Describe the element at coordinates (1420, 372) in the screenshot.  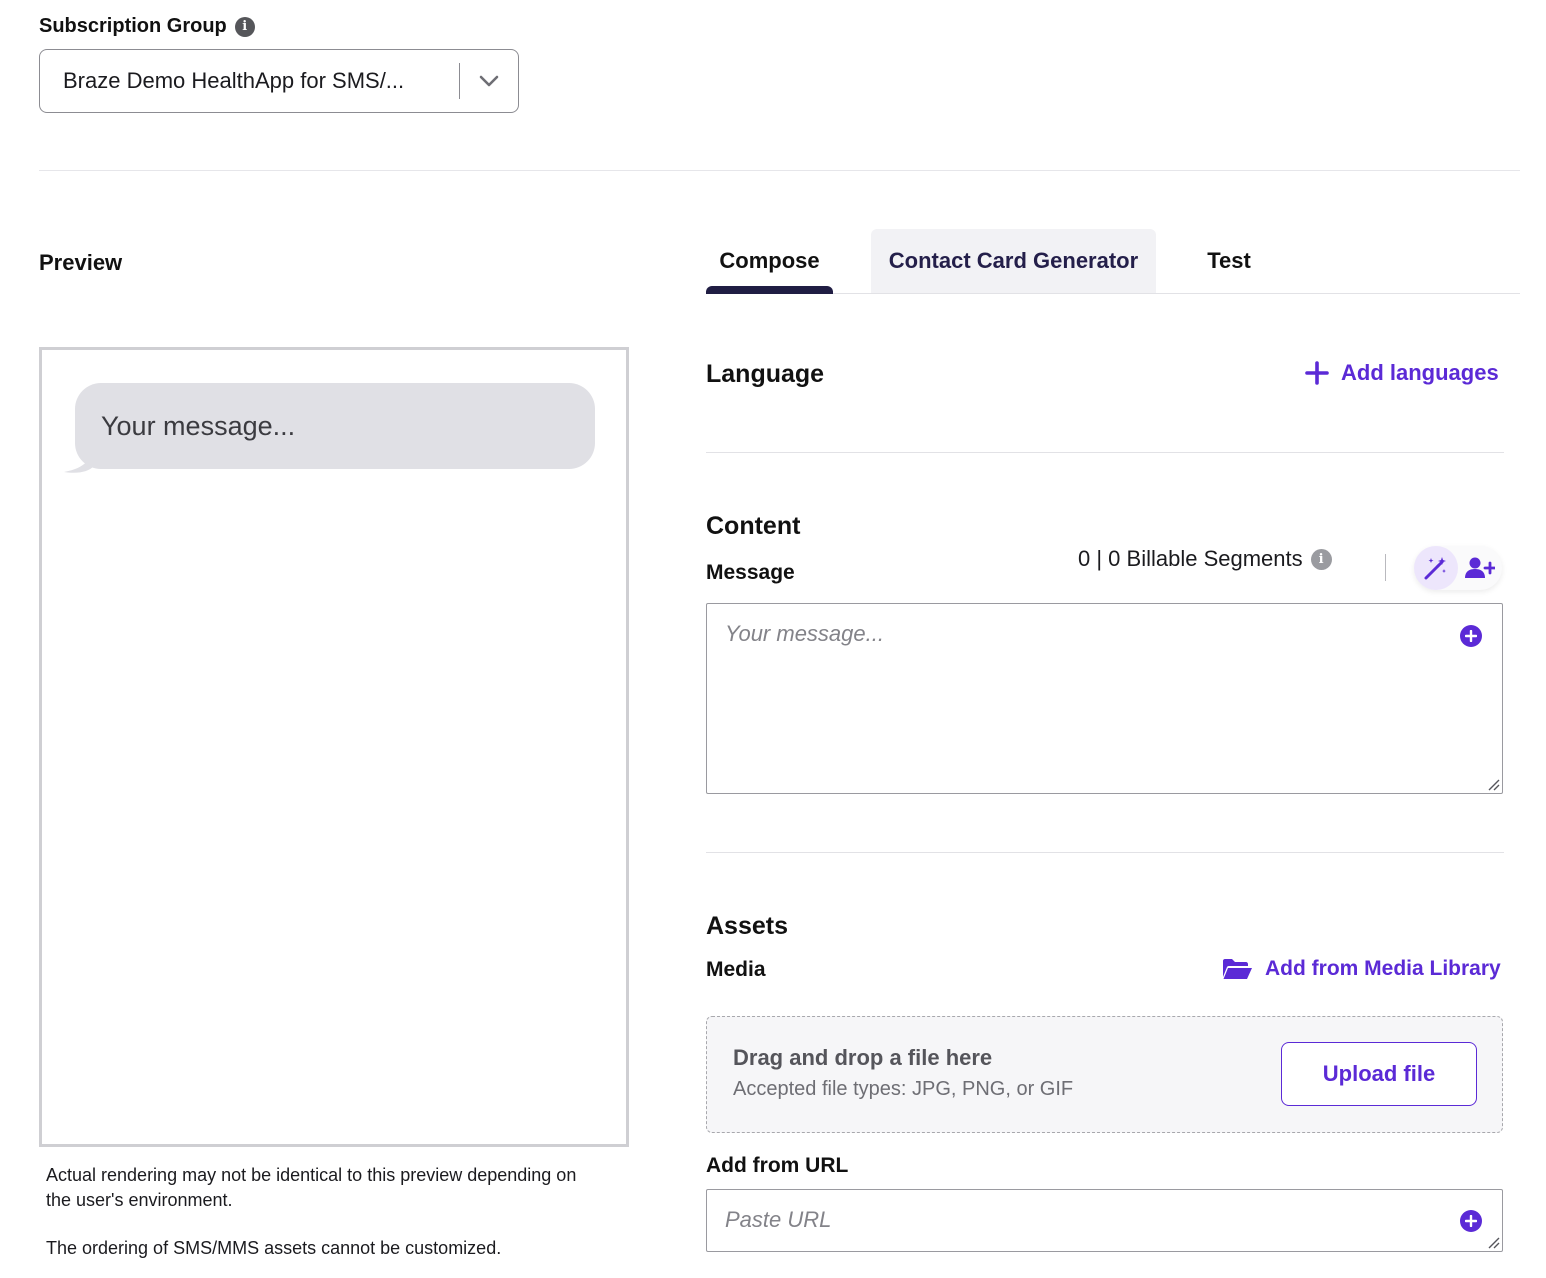
I see `add-languages-label: Add languages` at that location.